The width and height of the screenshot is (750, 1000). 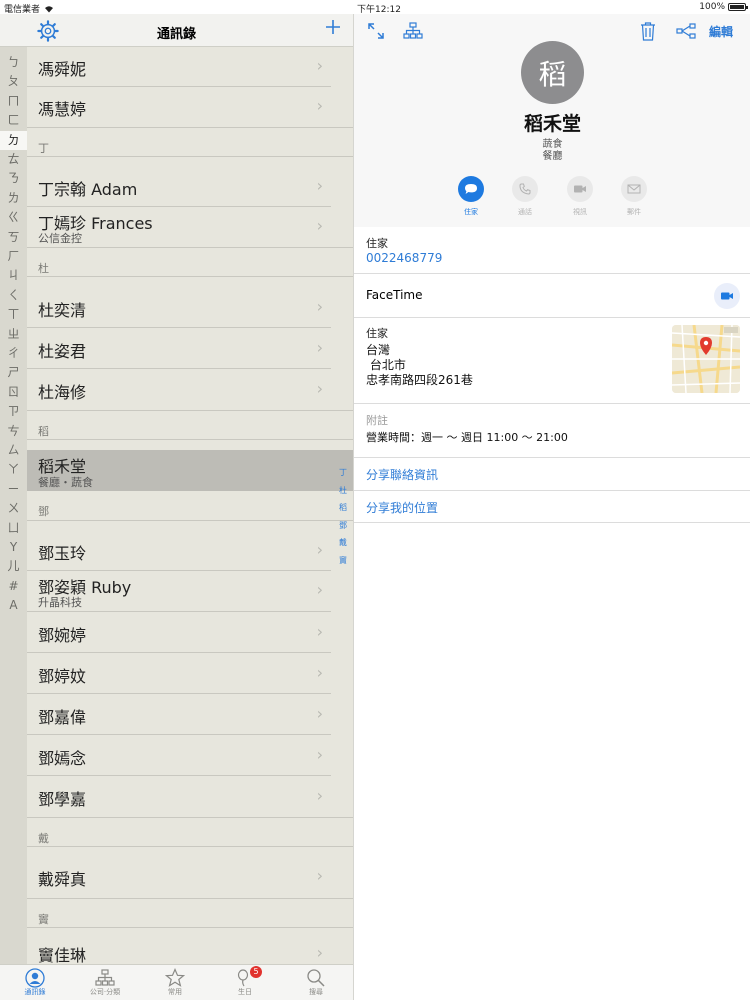 What do you see at coordinates (13, 101) in the screenshot?
I see `index-letter: ㄇ` at bounding box center [13, 101].